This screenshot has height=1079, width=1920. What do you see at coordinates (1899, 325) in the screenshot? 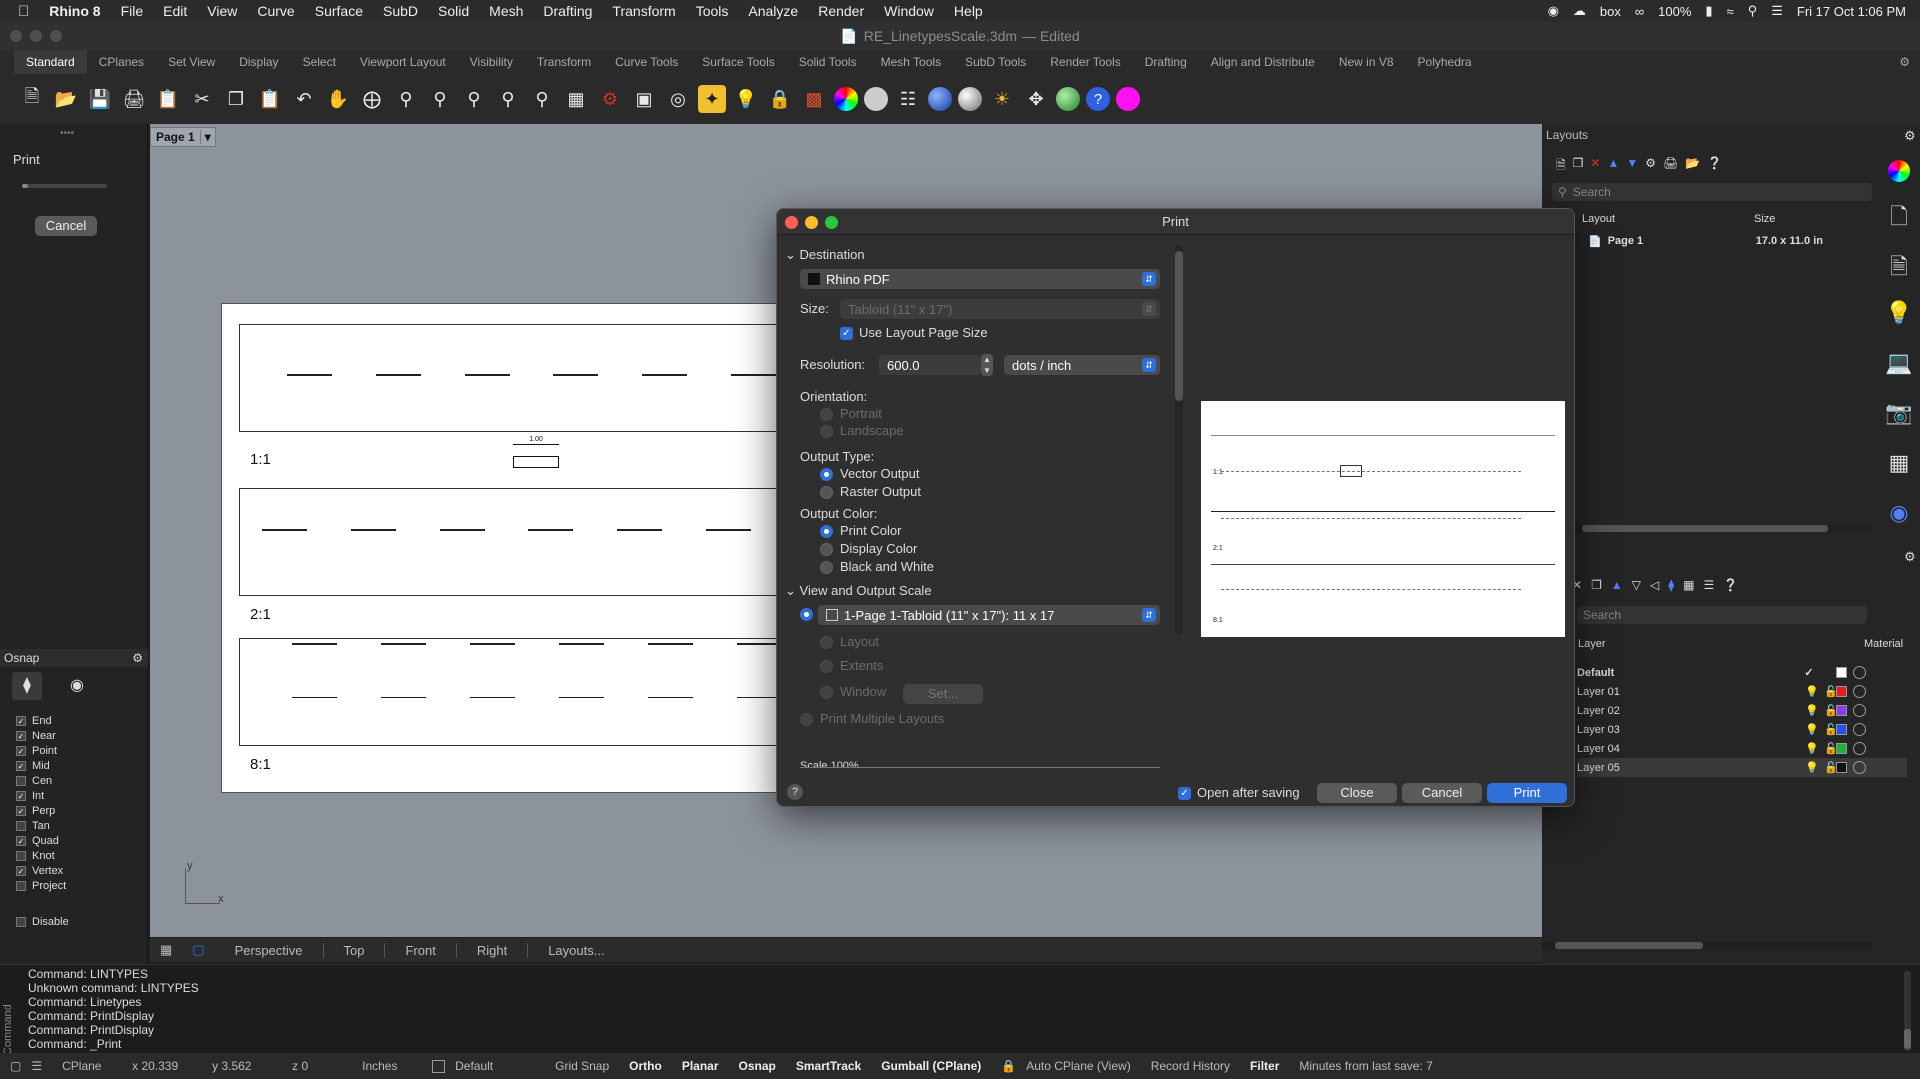
I see `light-bulb-icon: 💡` at bounding box center [1899, 325].